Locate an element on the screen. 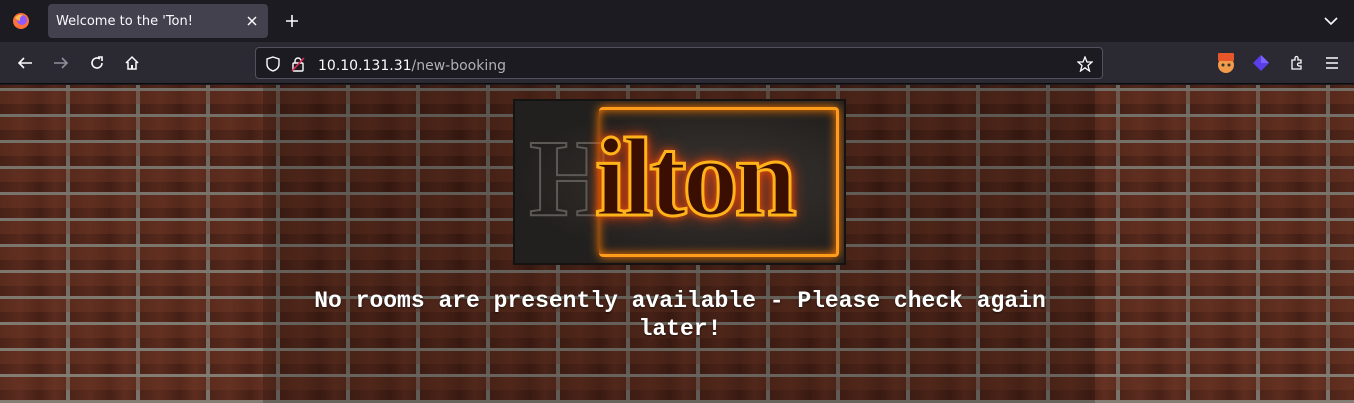 The image size is (1354, 403). shield-icon is located at coordinates (273, 64).